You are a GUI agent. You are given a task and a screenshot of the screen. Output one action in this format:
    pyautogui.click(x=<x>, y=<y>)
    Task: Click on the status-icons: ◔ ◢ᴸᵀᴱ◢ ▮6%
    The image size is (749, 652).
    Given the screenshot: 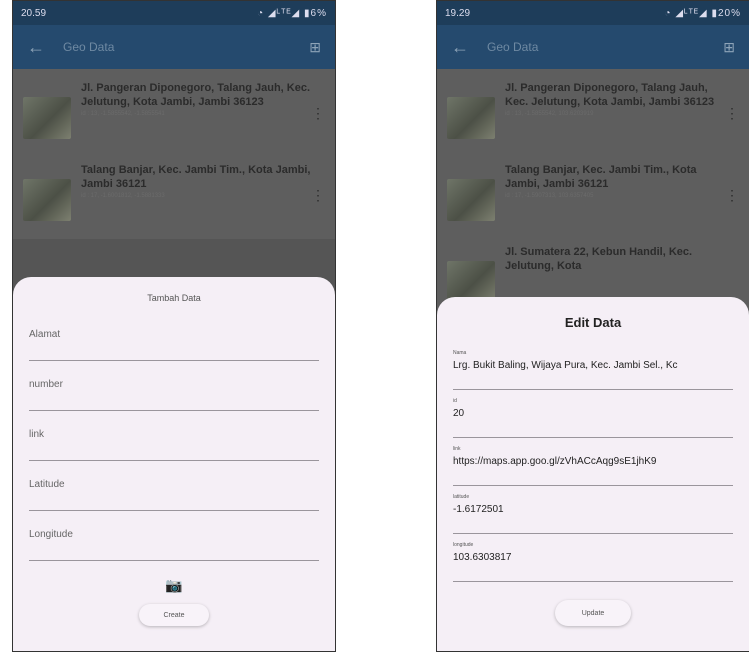 What is the action you would take?
    pyautogui.click(x=292, y=13)
    